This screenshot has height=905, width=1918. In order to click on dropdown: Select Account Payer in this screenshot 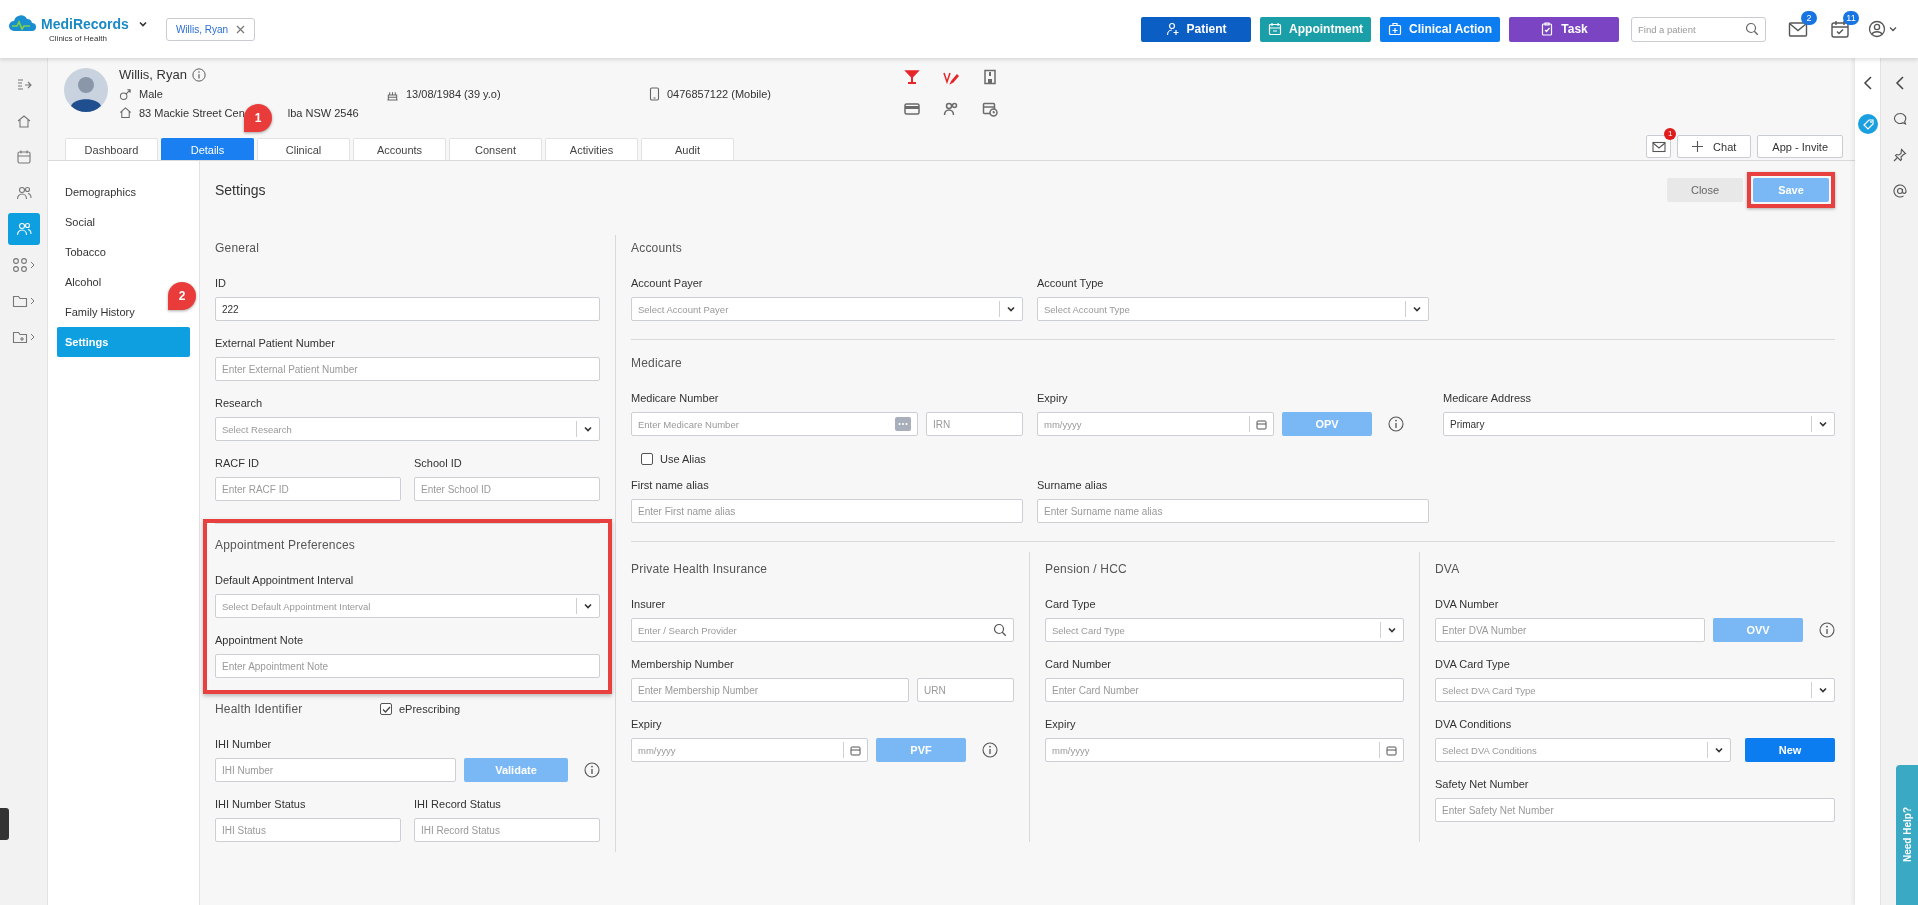, I will do `click(827, 309)`.